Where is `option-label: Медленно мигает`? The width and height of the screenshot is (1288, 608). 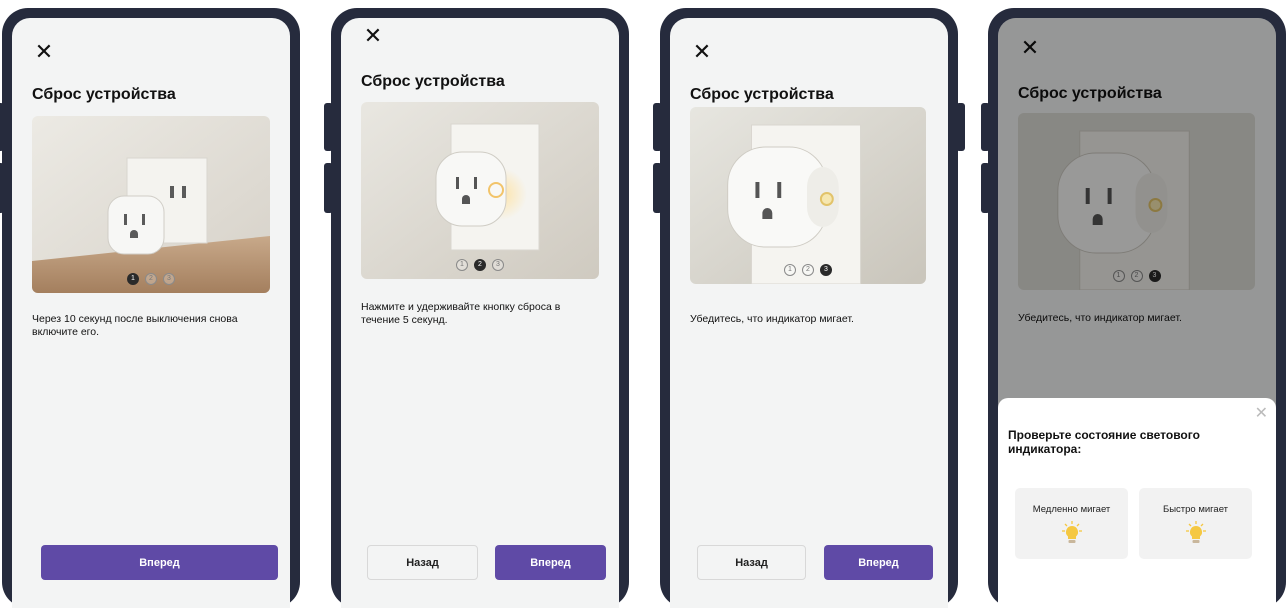 option-label: Медленно мигает is located at coordinates (1071, 509).